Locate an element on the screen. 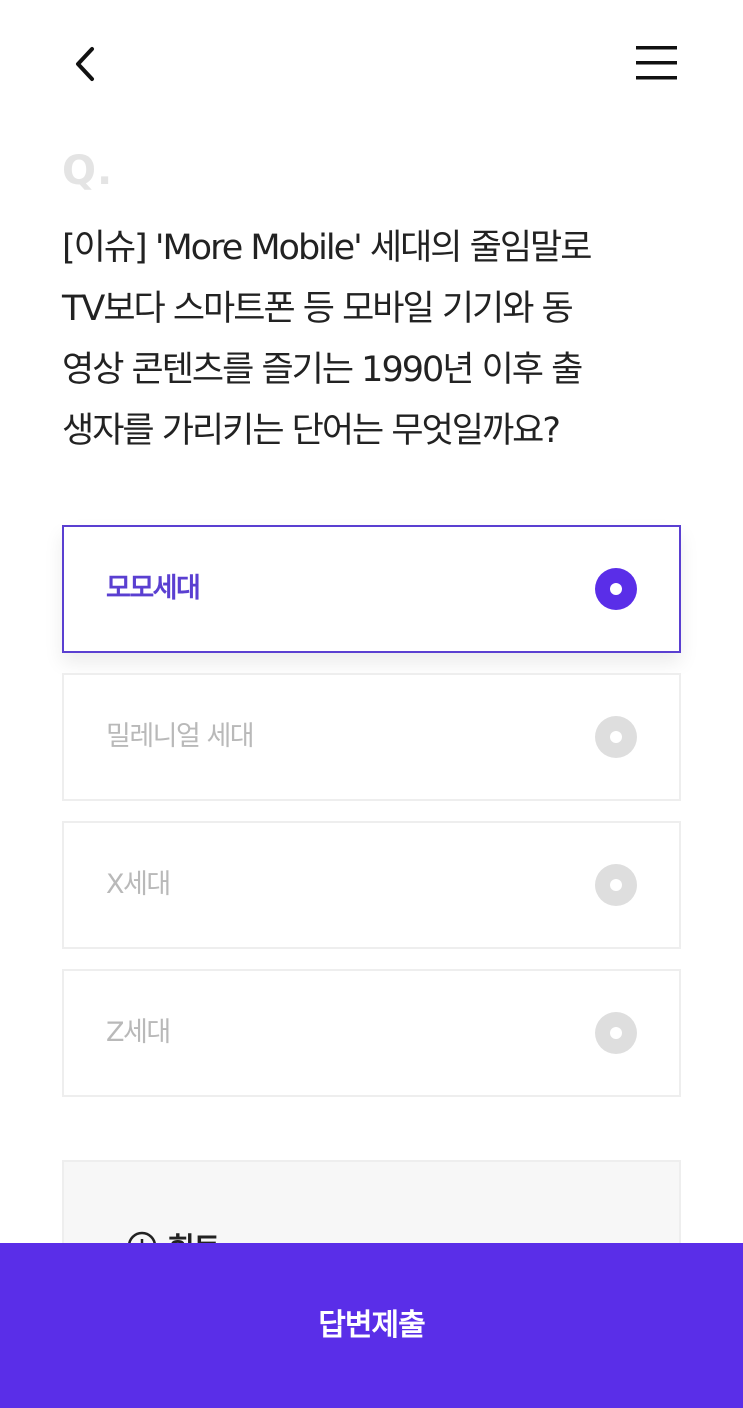 The image size is (743, 1408). question-line: 영상 콘텐츠를 즐기는 1990년 이후 출 is located at coordinates (322, 370).